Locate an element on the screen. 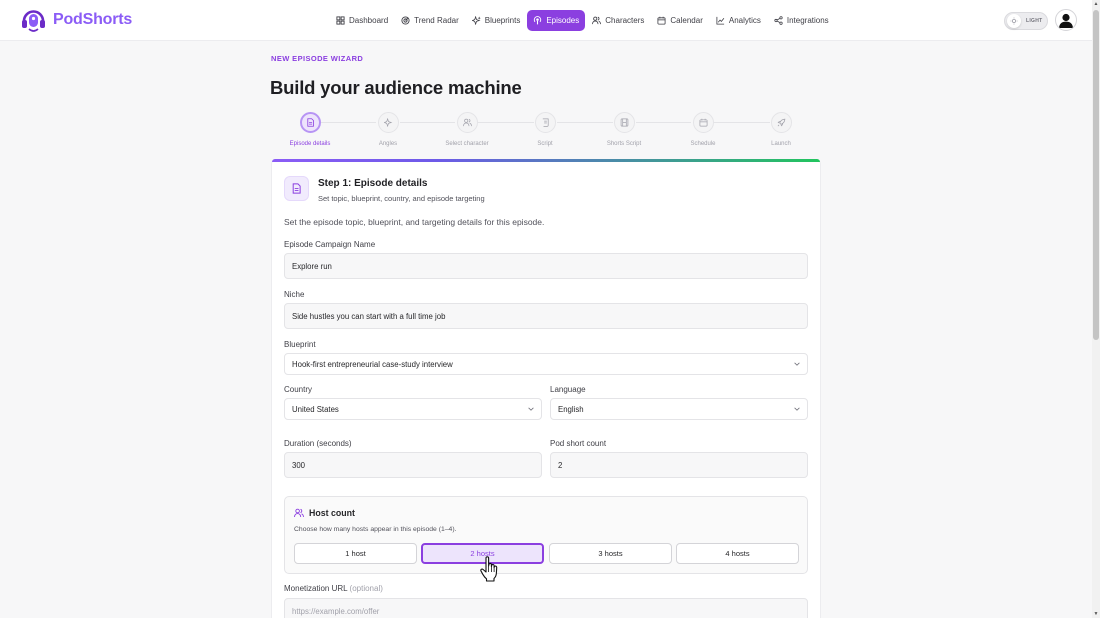  nav-episodes: Episodes is located at coordinates (556, 20).